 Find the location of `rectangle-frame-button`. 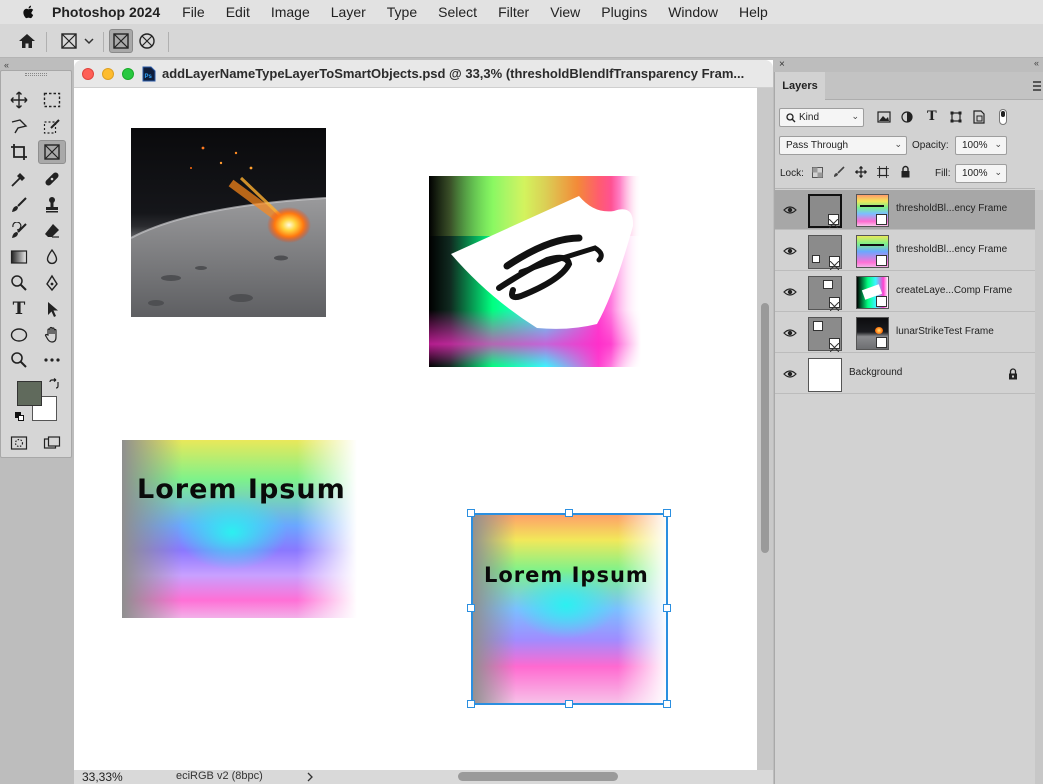

rectangle-frame-button is located at coordinates (121, 41).